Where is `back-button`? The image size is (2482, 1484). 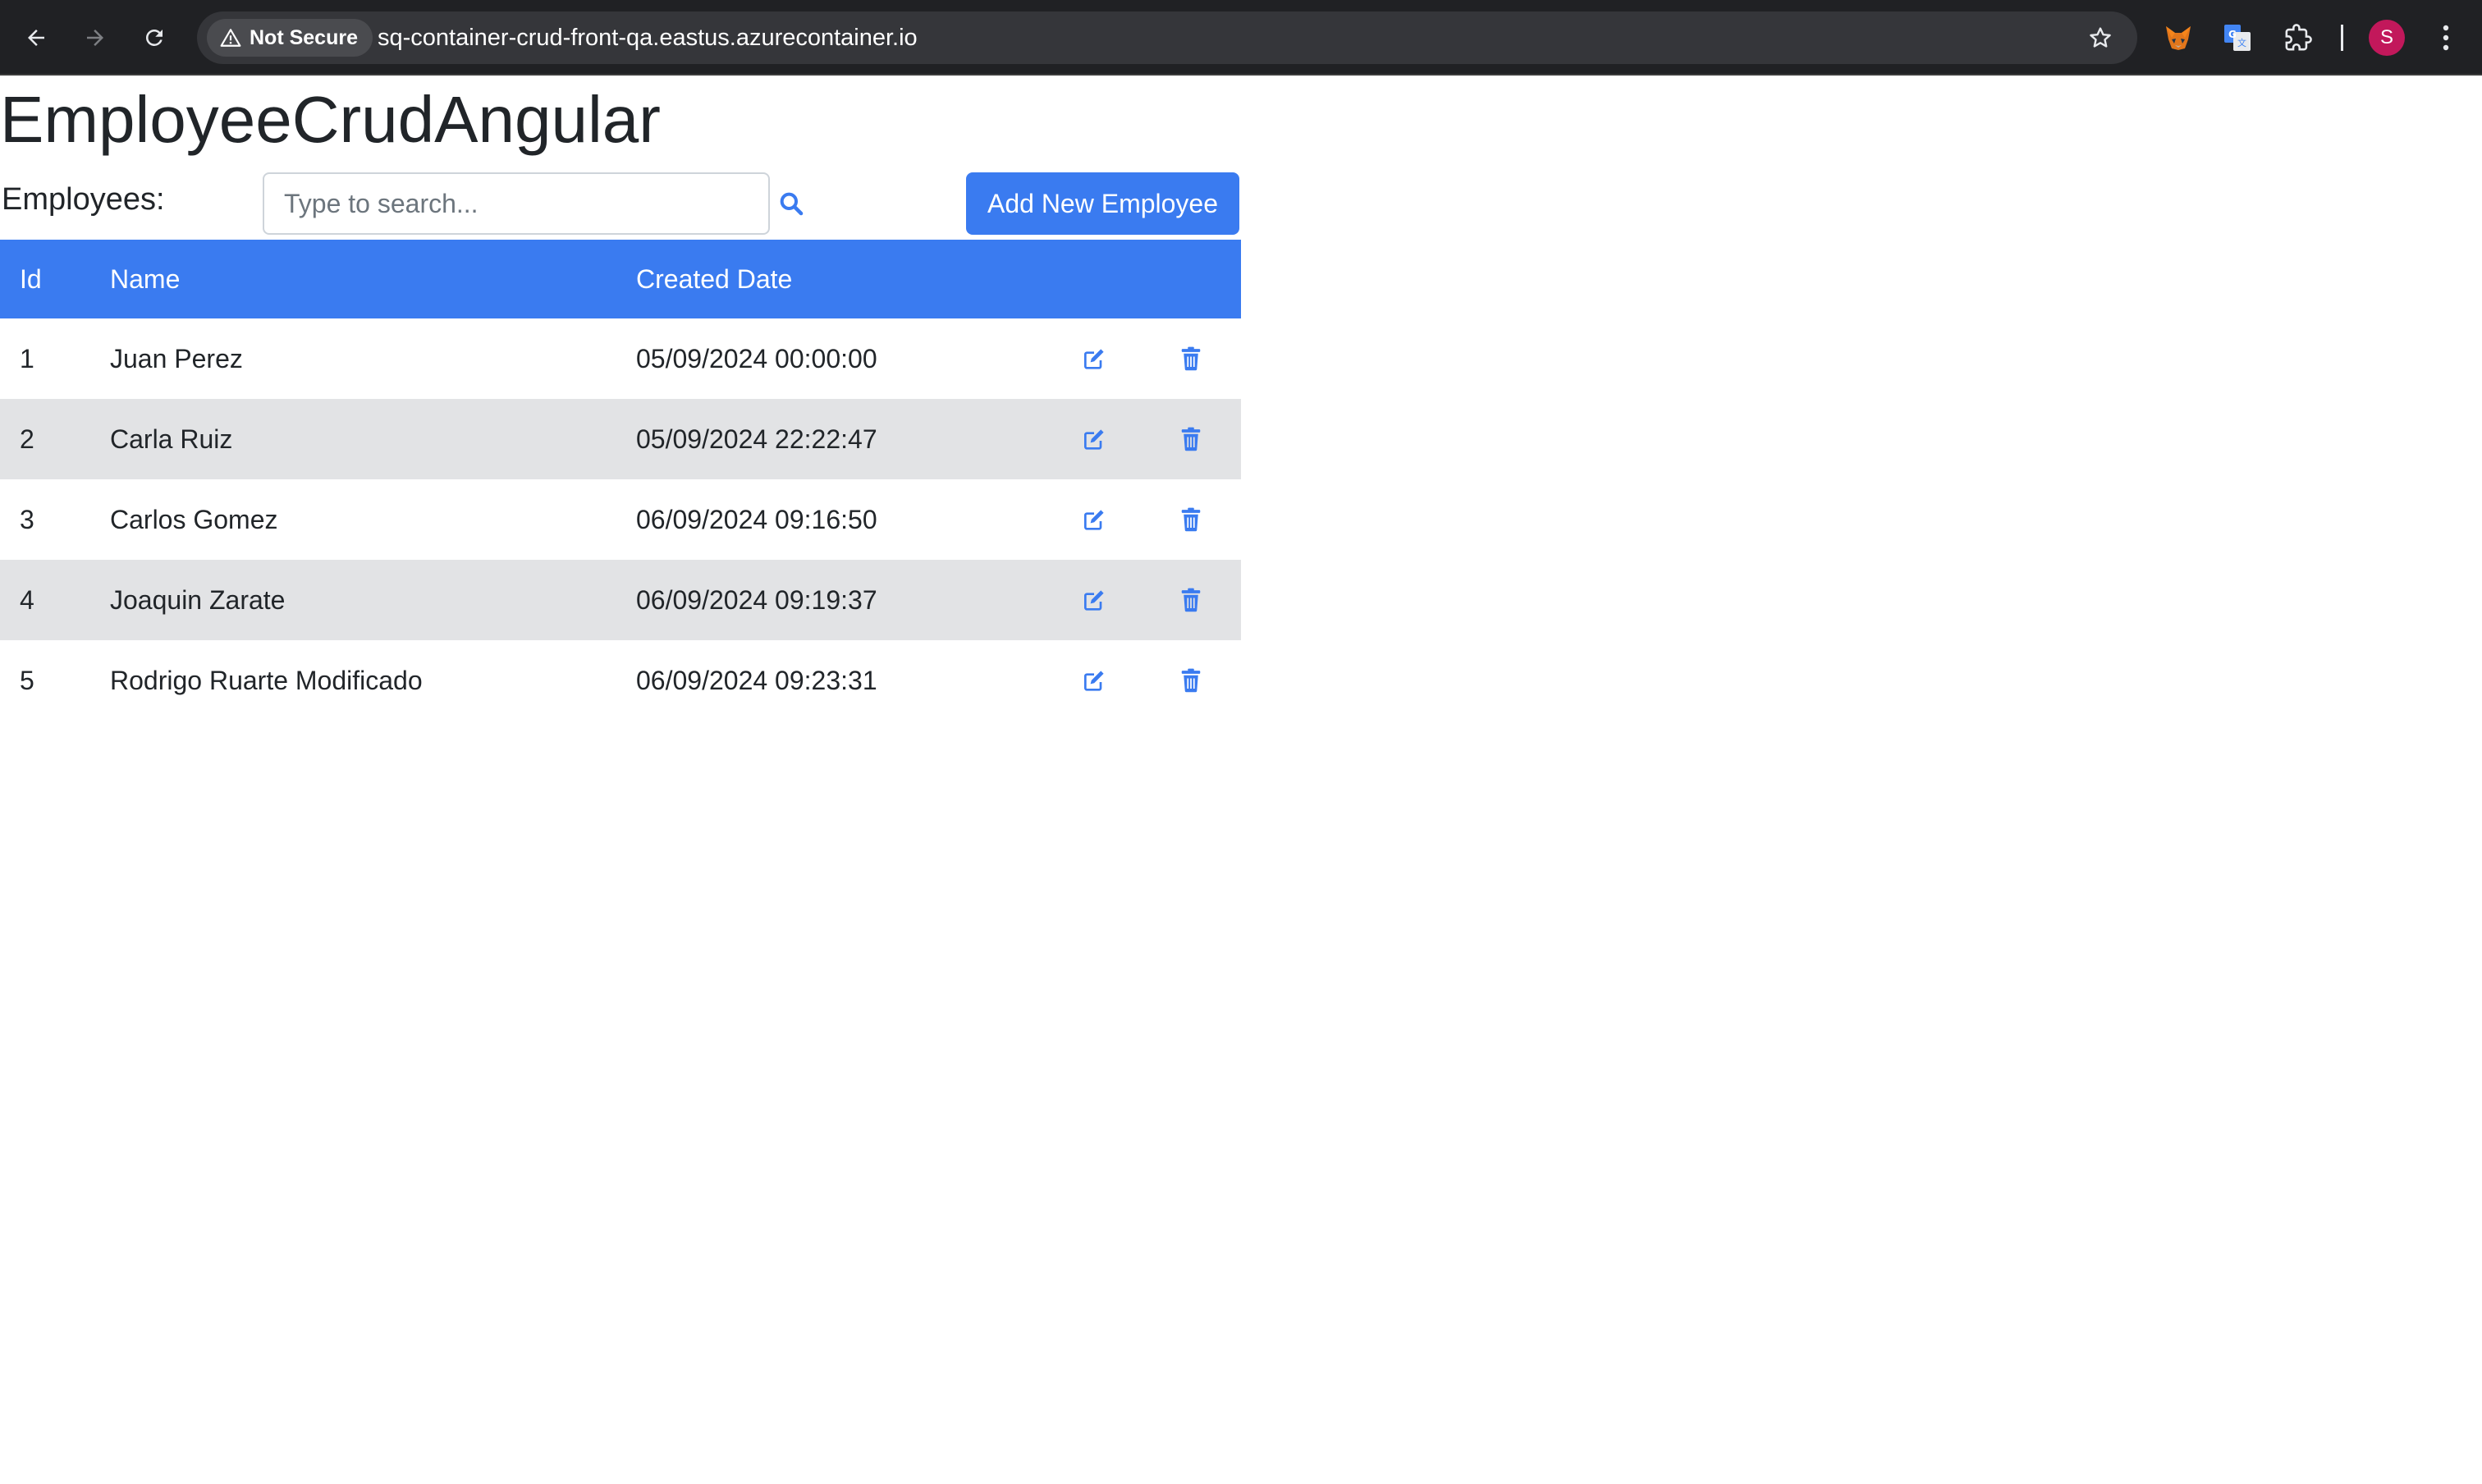
back-button is located at coordinates (36, 37).